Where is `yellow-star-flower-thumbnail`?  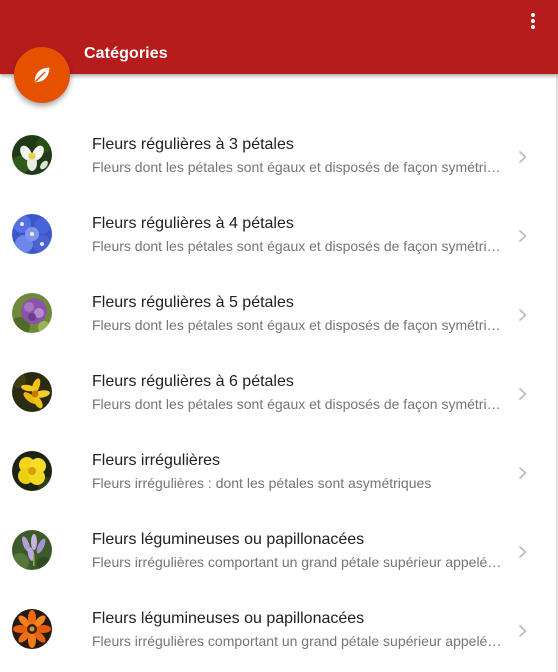
yellow-star-flower-thumbnail is located at coordinates (32, 392).